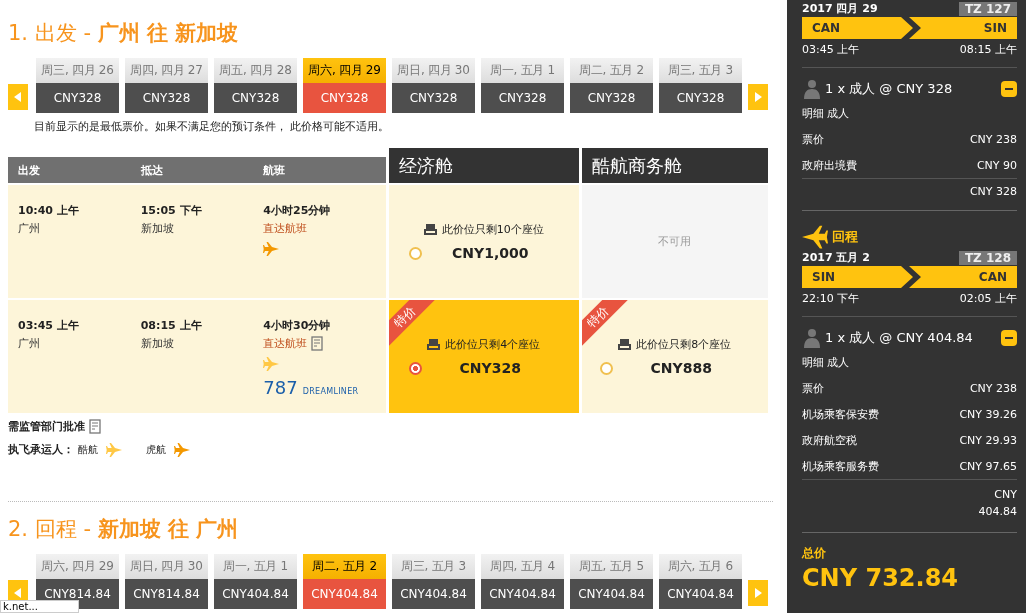  What do you see at coordinates (674, 165) in the screenshot?
I see `cabin-header: 酷航商务舱` at bounding box center [674, 165].